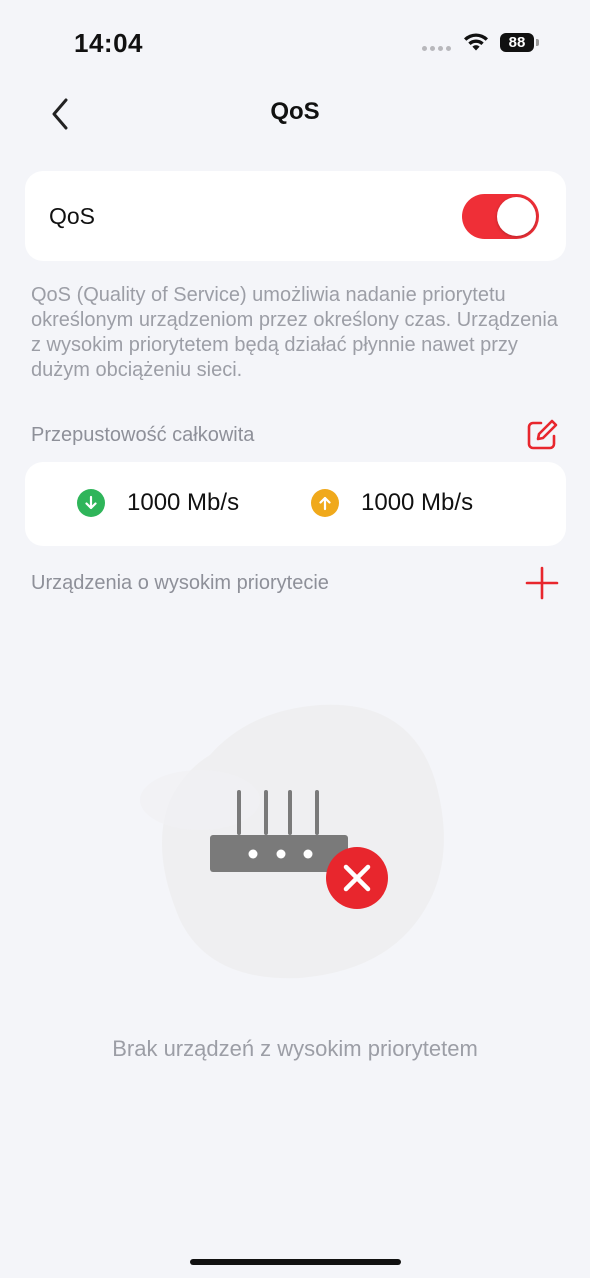  Describe the element at coordinates (436, 48) in the screenshot. I see `cellular-signal-icon` at that location.